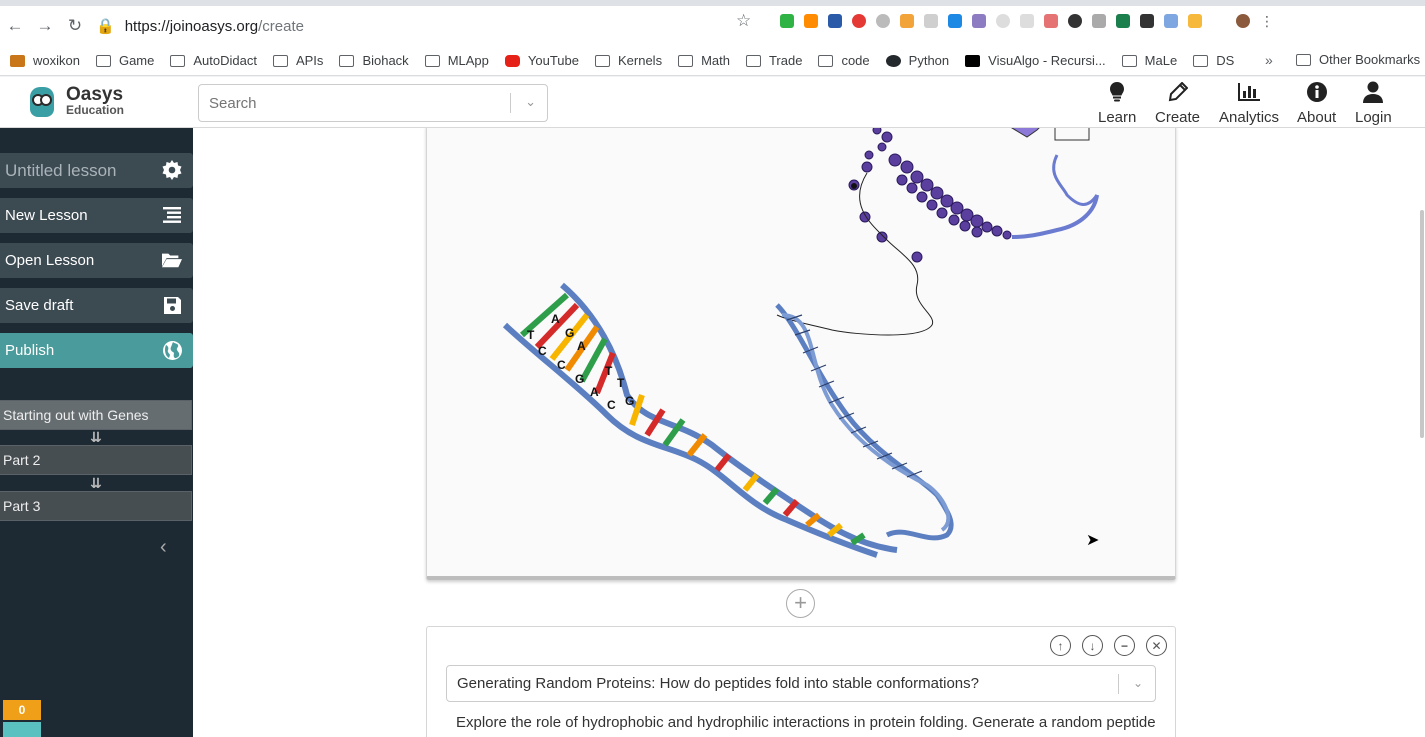 Image resolution: width=1425 pixels, height=737 pixels. Describe the element at coordinates (96, 215) in the screenshot. I see `new-lesson-button: New Lesson` at that location.